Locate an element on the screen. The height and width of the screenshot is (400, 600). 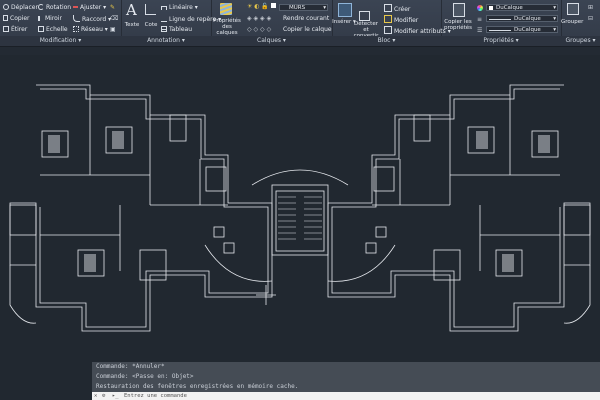
match-properties-button: Copier les propriétés is located at coordinates (458, 25).